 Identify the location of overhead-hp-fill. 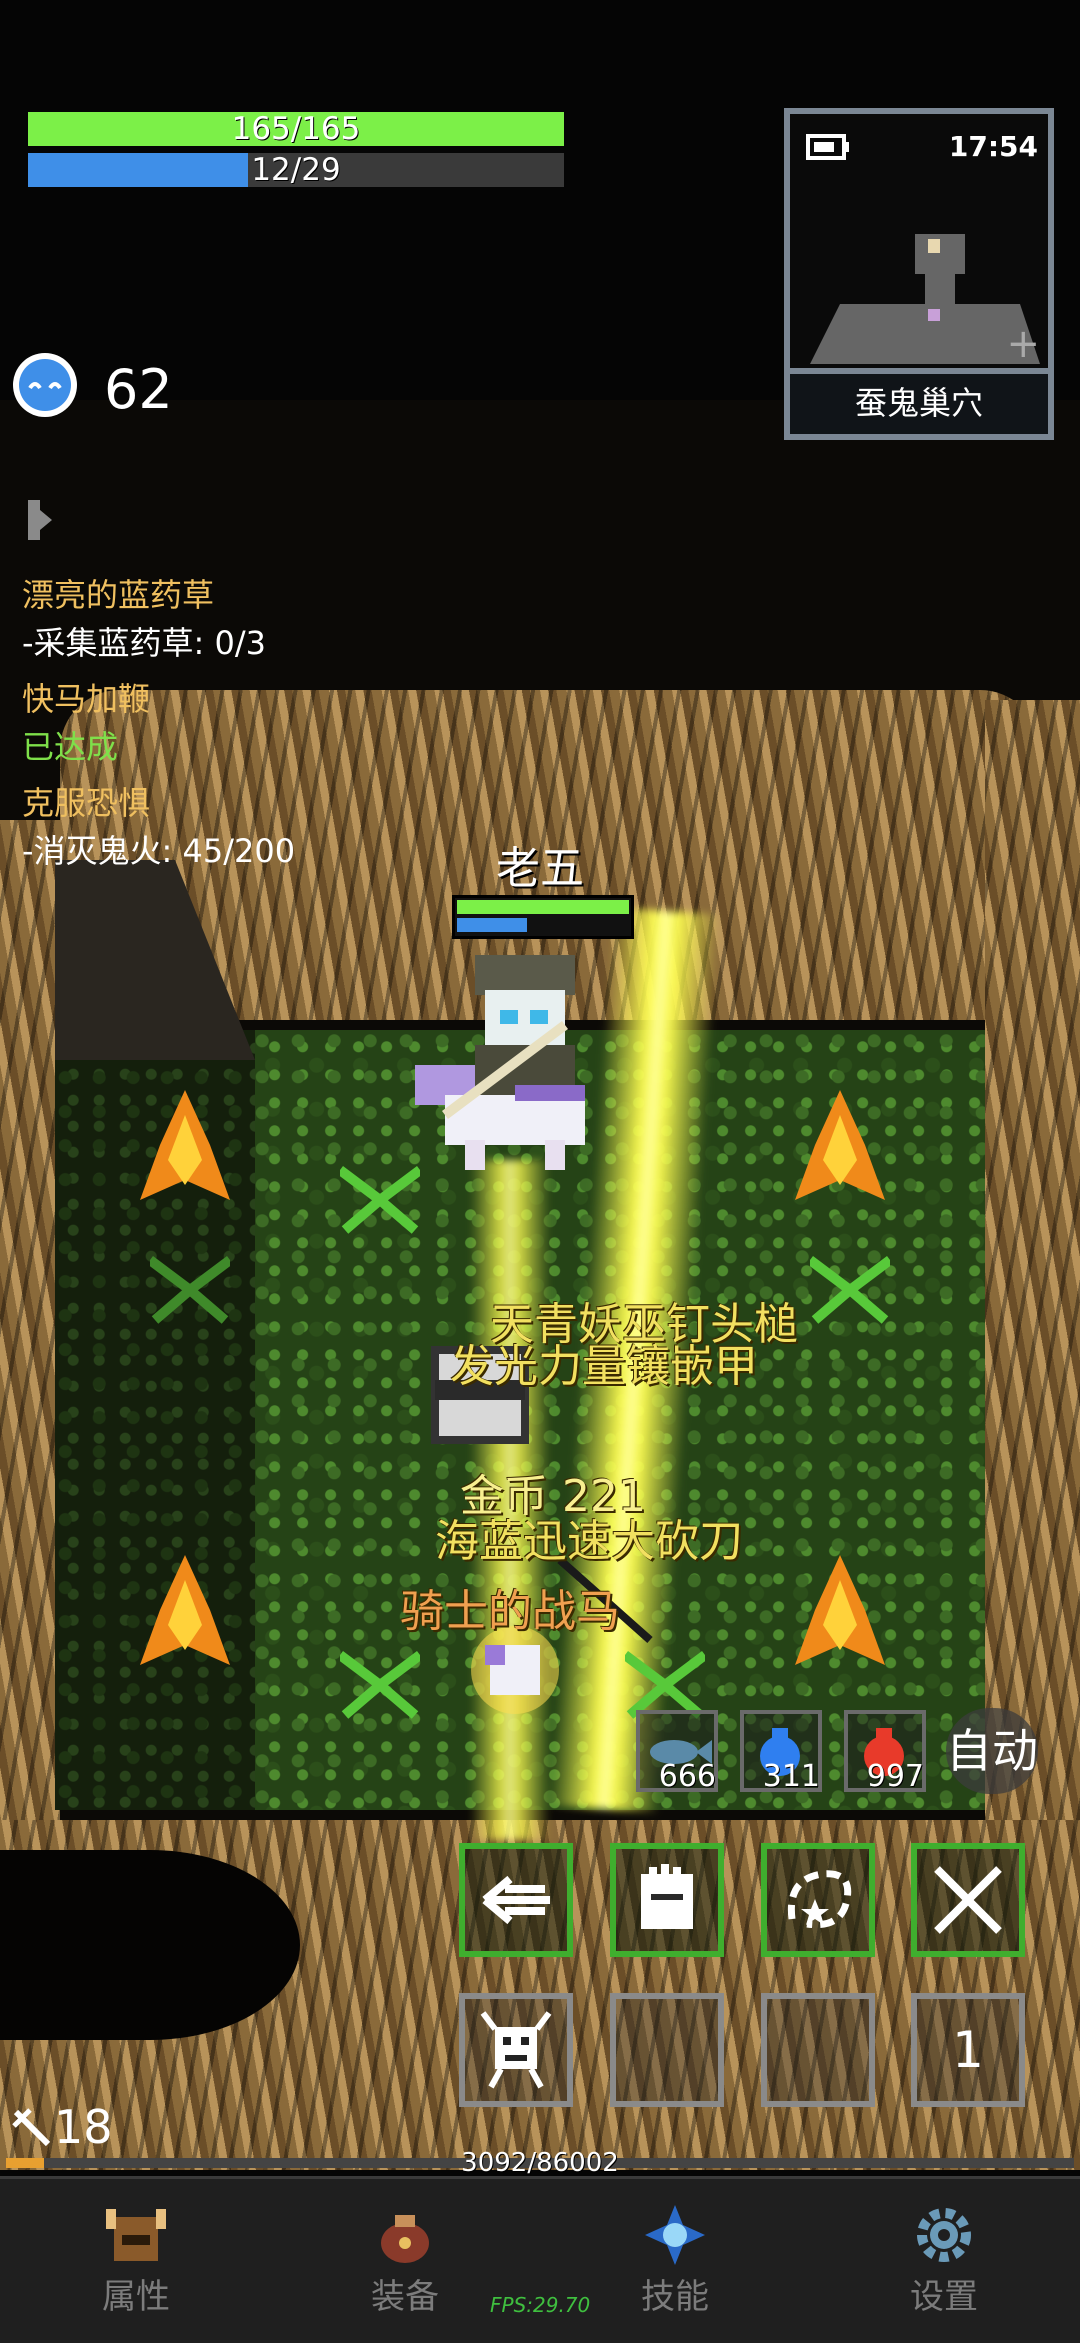
(543, 907).